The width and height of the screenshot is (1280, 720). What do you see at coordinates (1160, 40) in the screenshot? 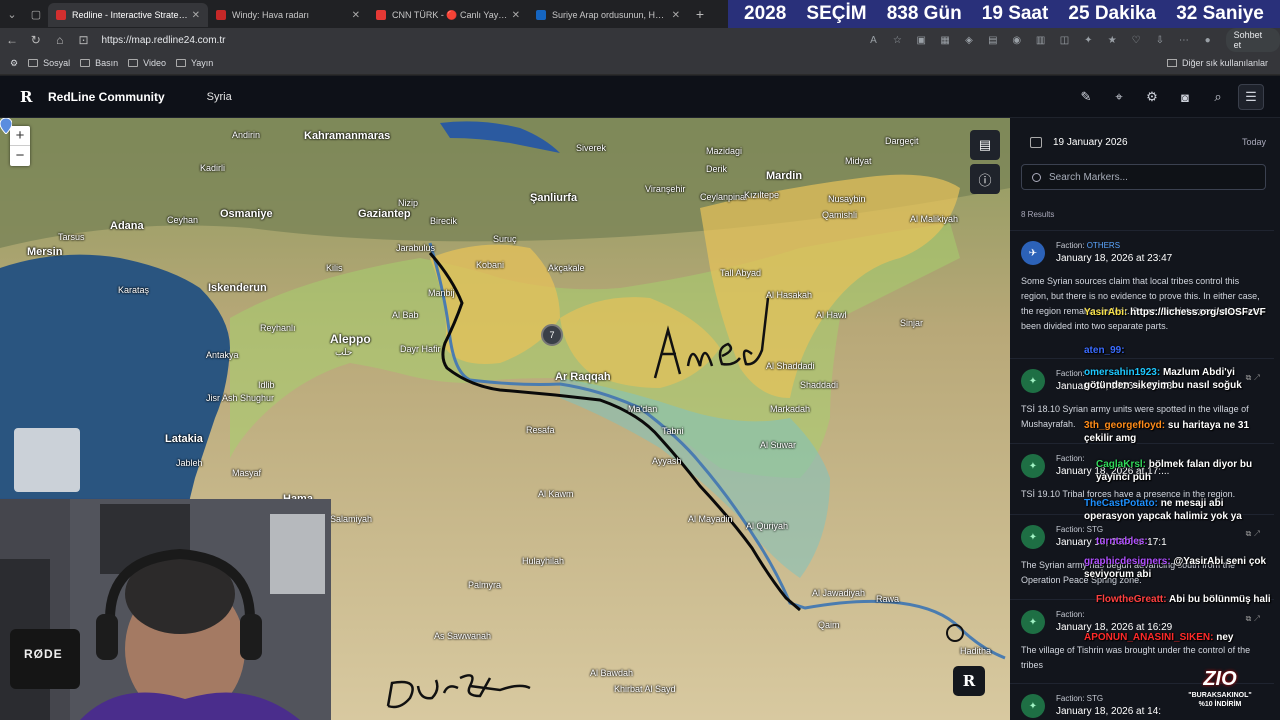
I see `downloads-icon: ⇩` at bounding box center [1160, 40].